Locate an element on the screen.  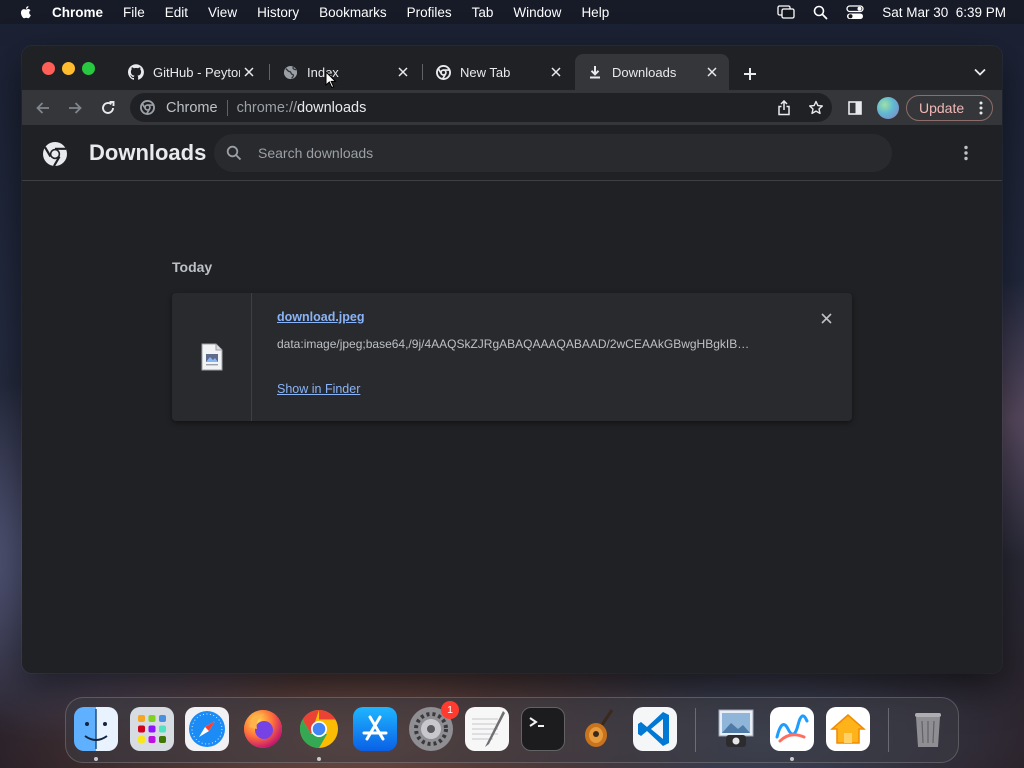
url-host: downloads is located at coordinates (332, 107).